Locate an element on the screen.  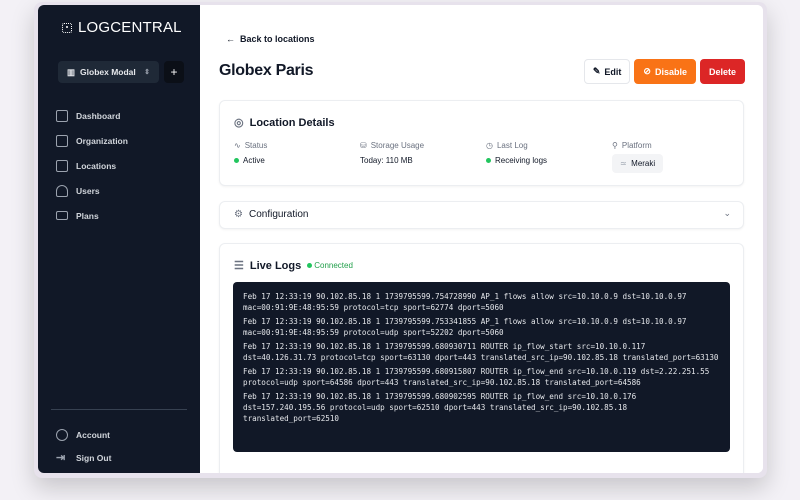
building-icon is located at coordinates (62, 140).